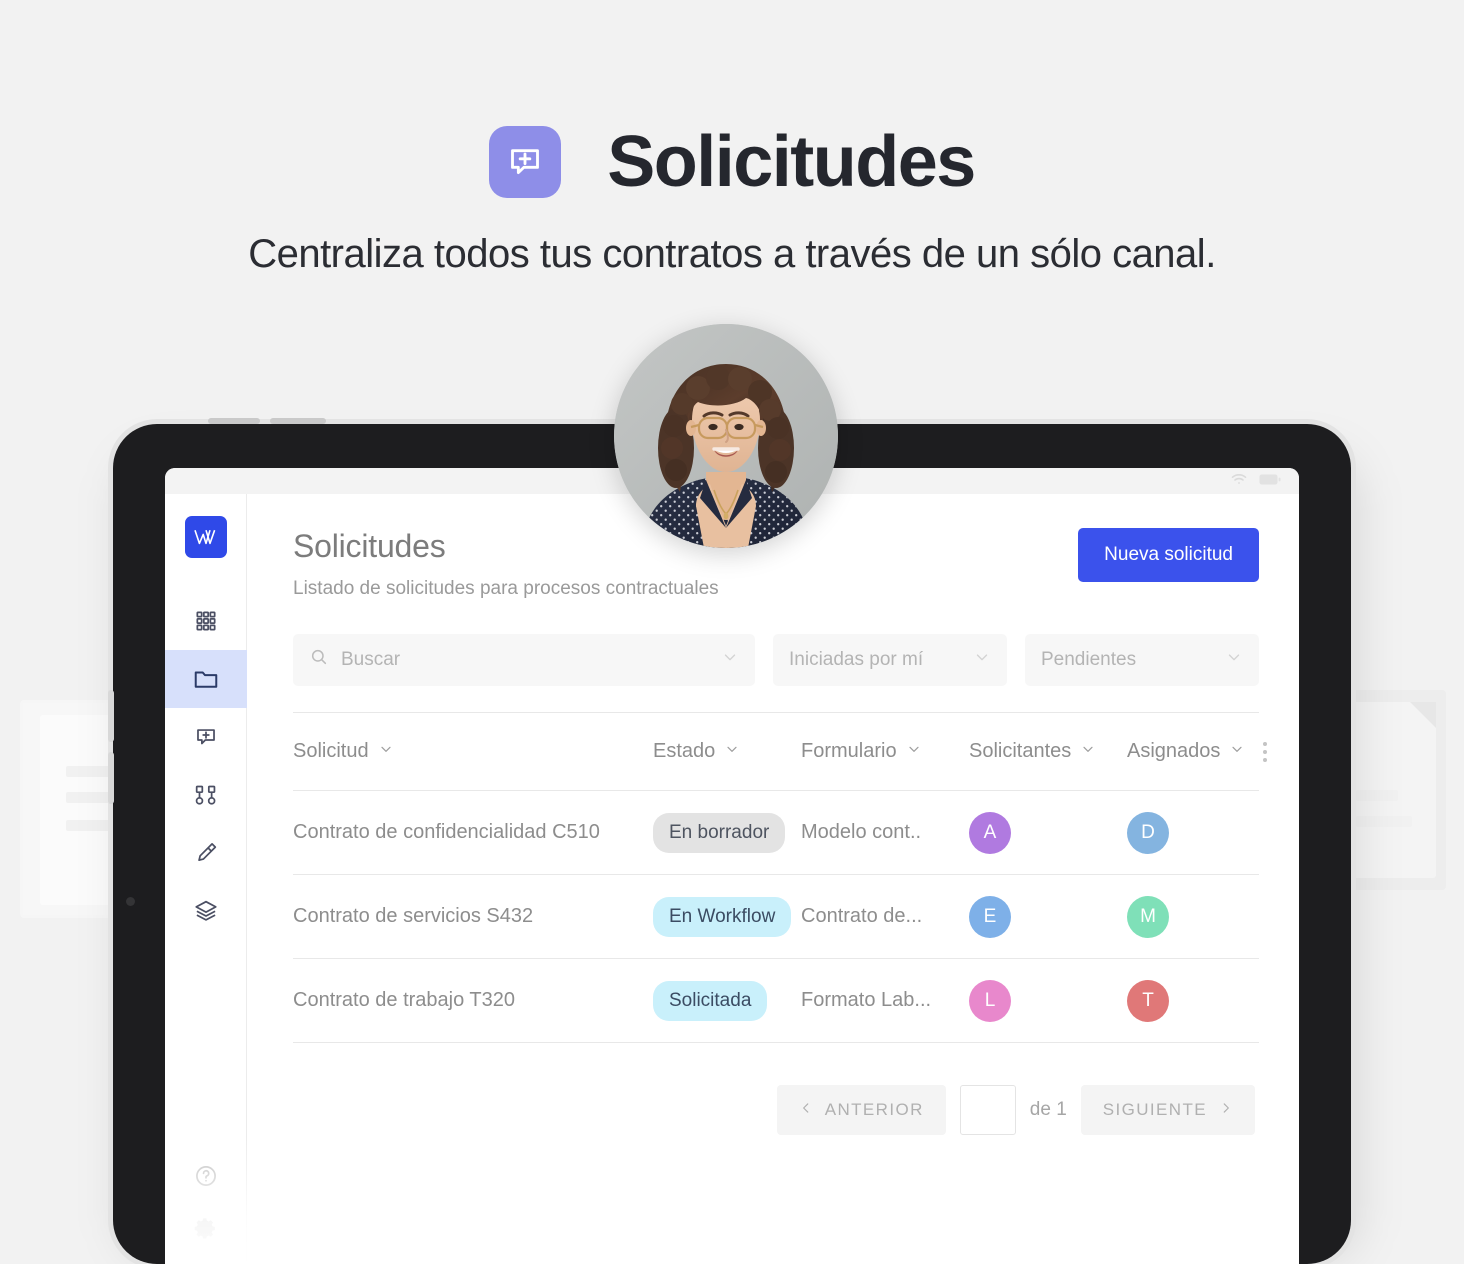  Describe the element at coordinates (206, 911) in the screenshot. I see `sidebar-item-layers` at that location.